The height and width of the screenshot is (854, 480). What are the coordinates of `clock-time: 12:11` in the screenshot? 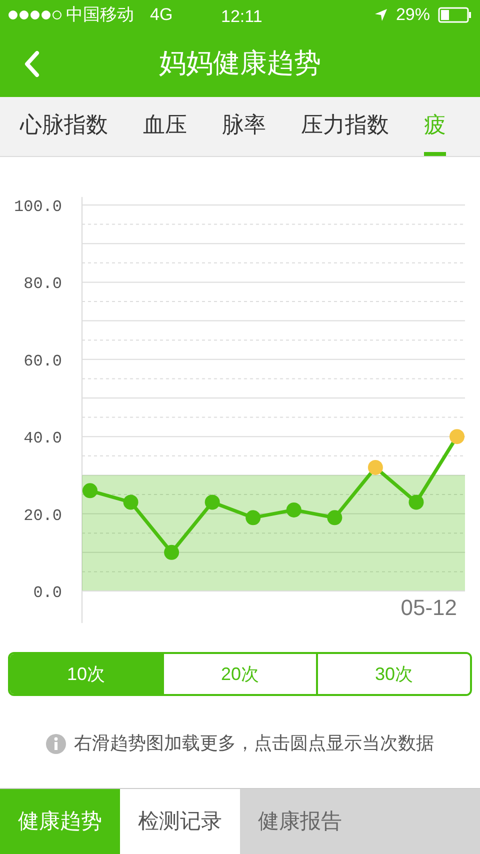 It's located at (241, 17).